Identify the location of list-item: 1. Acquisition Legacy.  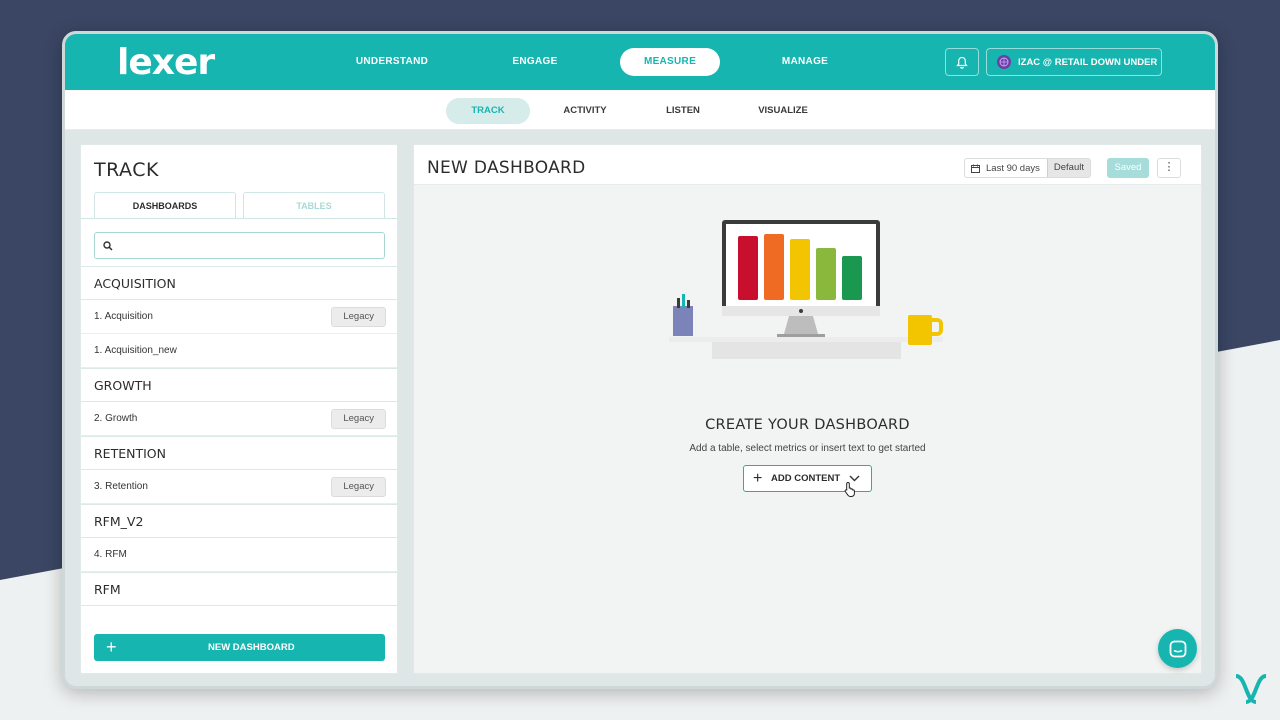
(239, 317).